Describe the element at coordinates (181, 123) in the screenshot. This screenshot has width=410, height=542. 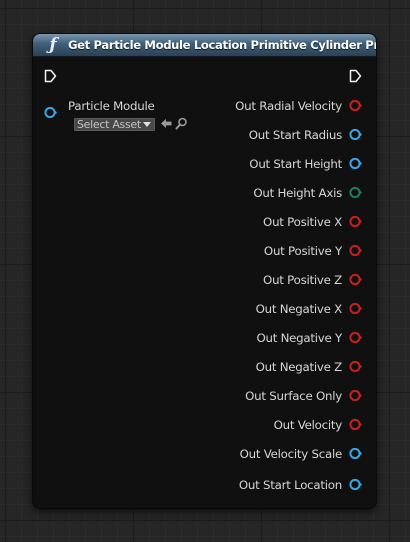
I see `browse-search-icon` at that location.